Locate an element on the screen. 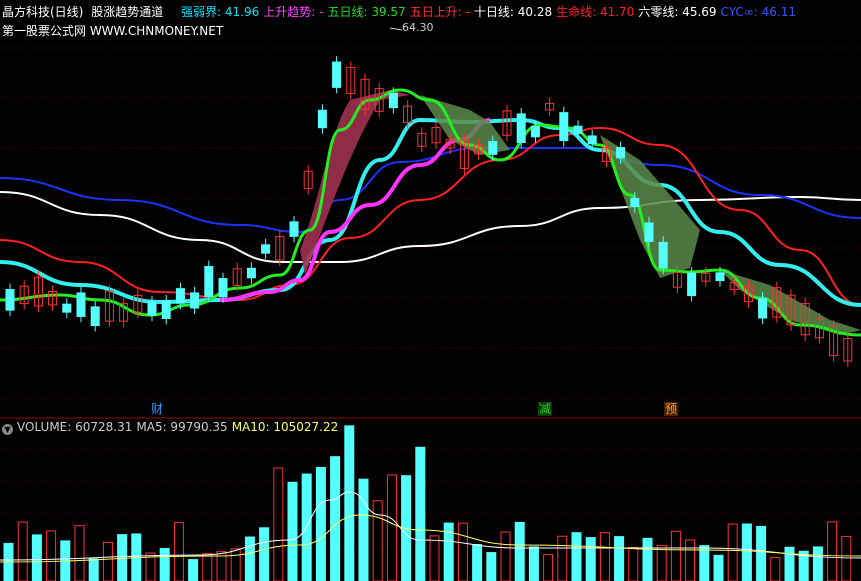 The image size is (861, 581). legend-item-3: 五日上升: - is located at coordinates (439, 12).